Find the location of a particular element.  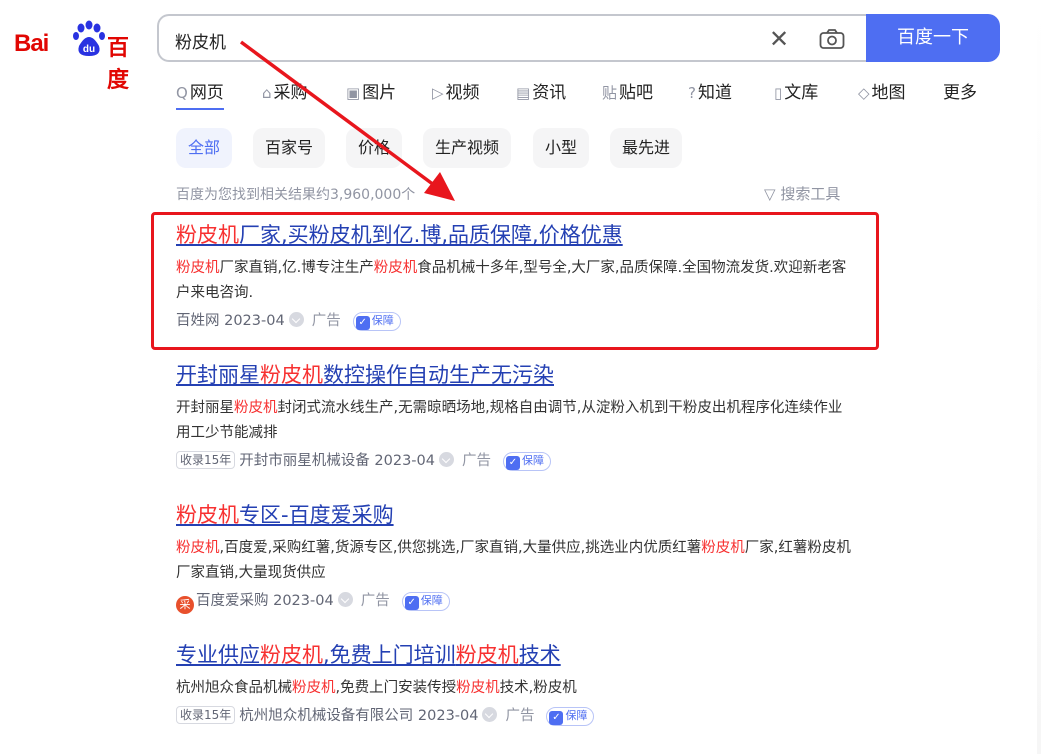

annotation-highlight-box is located at coordinates (515, 281).